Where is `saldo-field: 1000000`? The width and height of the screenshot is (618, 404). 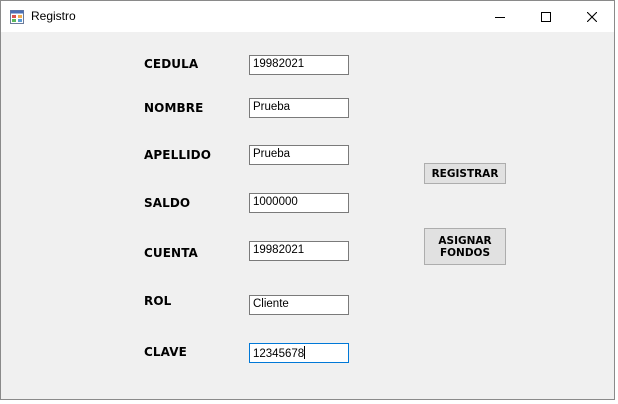
saldo-field: 1000000 is located at coordinates (299, 203).